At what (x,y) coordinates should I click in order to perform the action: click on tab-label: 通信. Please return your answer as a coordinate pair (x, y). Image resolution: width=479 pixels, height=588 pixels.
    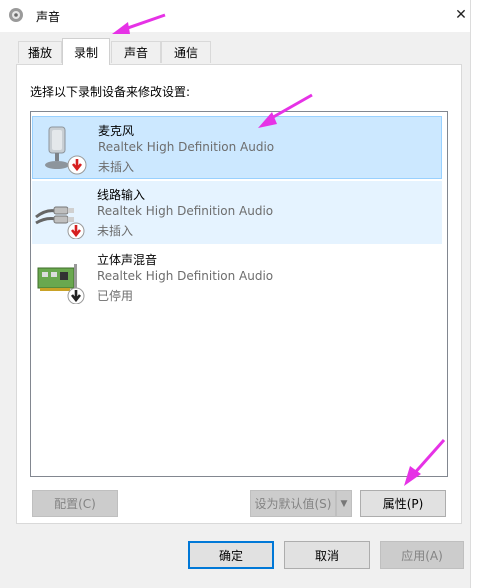
    Looking at the image, I should click on (185, 53).